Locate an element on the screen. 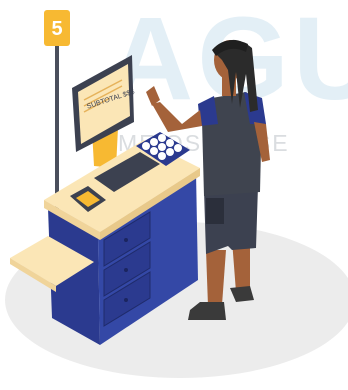 The width and height of the screenshot is (348, 390). lane-pole is located at coordinates (57, 127).